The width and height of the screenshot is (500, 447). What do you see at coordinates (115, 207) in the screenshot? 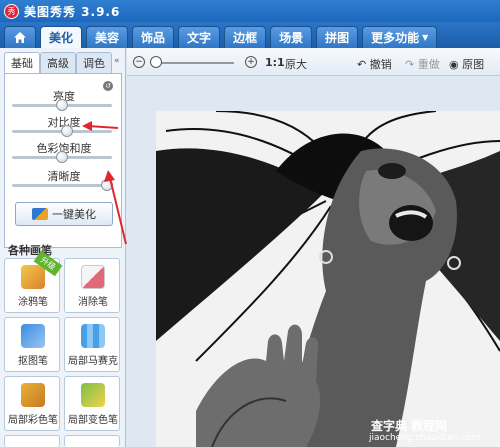
I see `annotation-arrow-sharpness` at bounding box center [115, 207].